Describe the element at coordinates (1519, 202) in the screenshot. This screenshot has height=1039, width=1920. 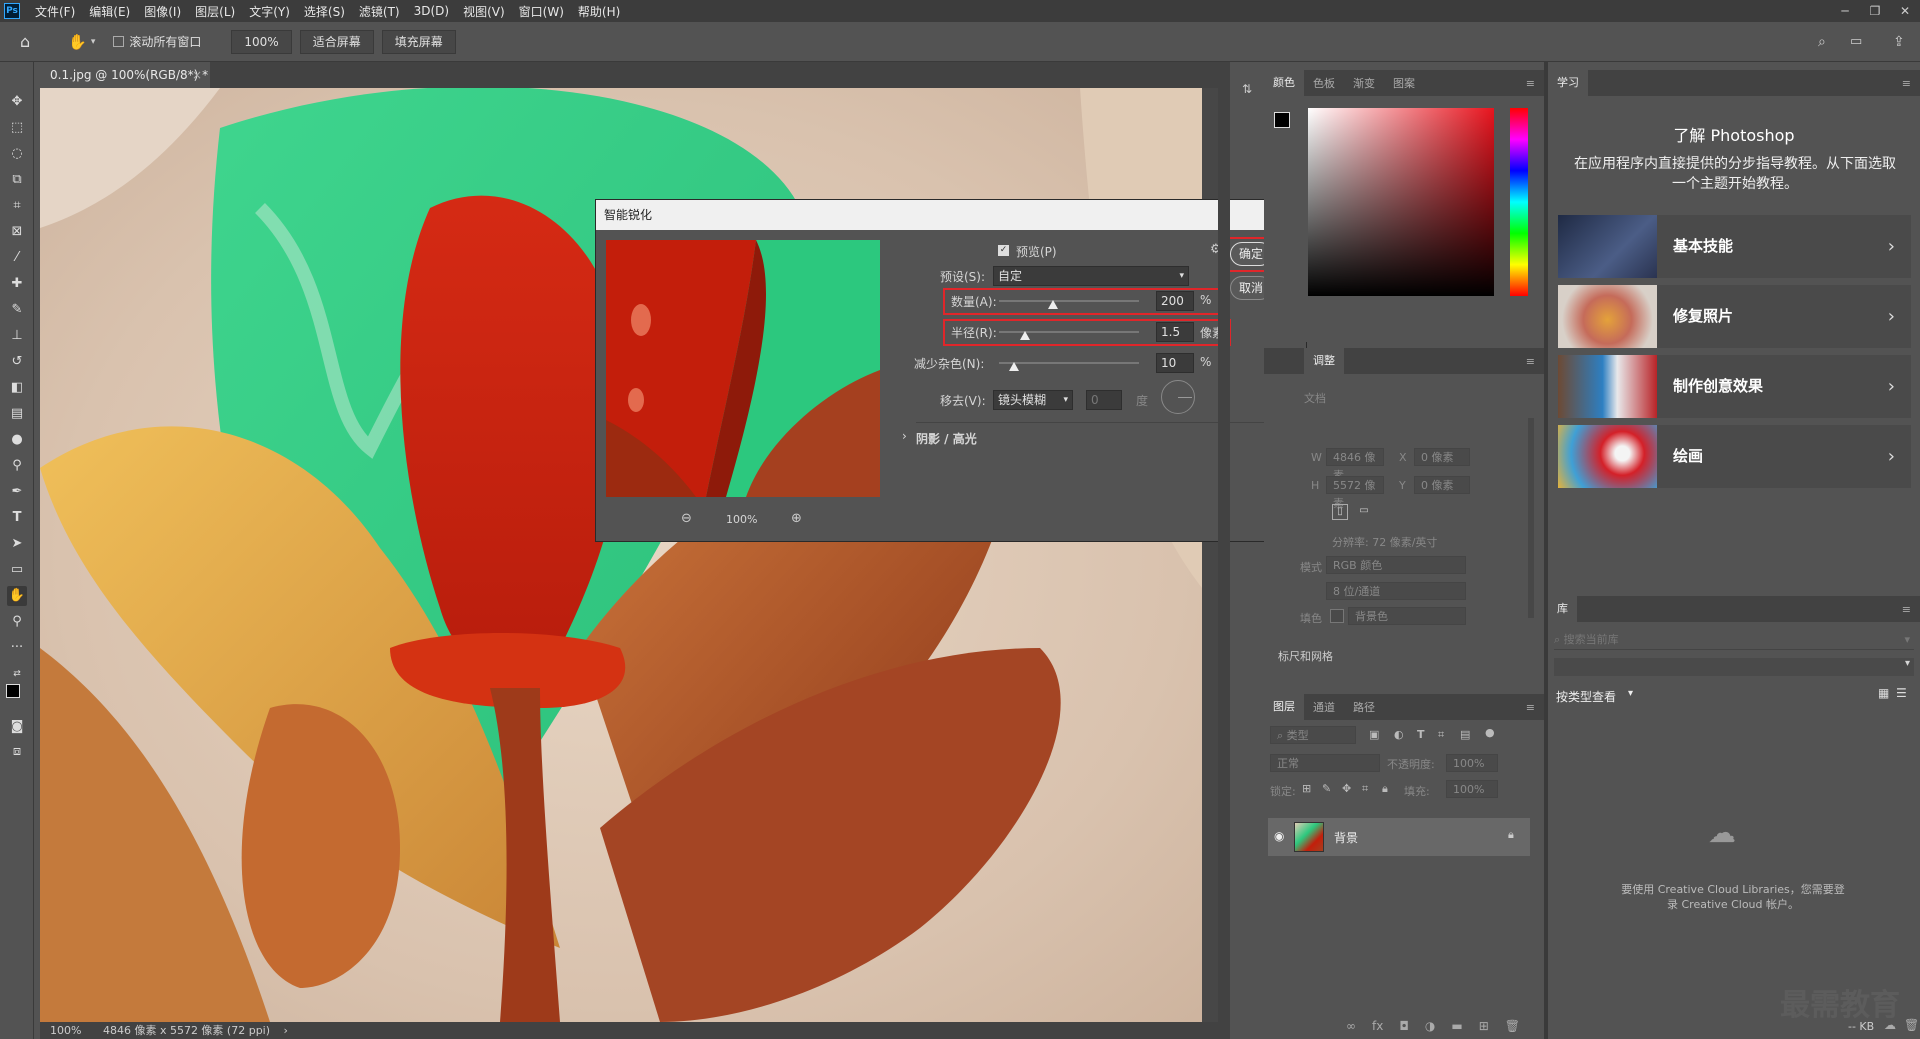
I see `hue-slider` at that location.